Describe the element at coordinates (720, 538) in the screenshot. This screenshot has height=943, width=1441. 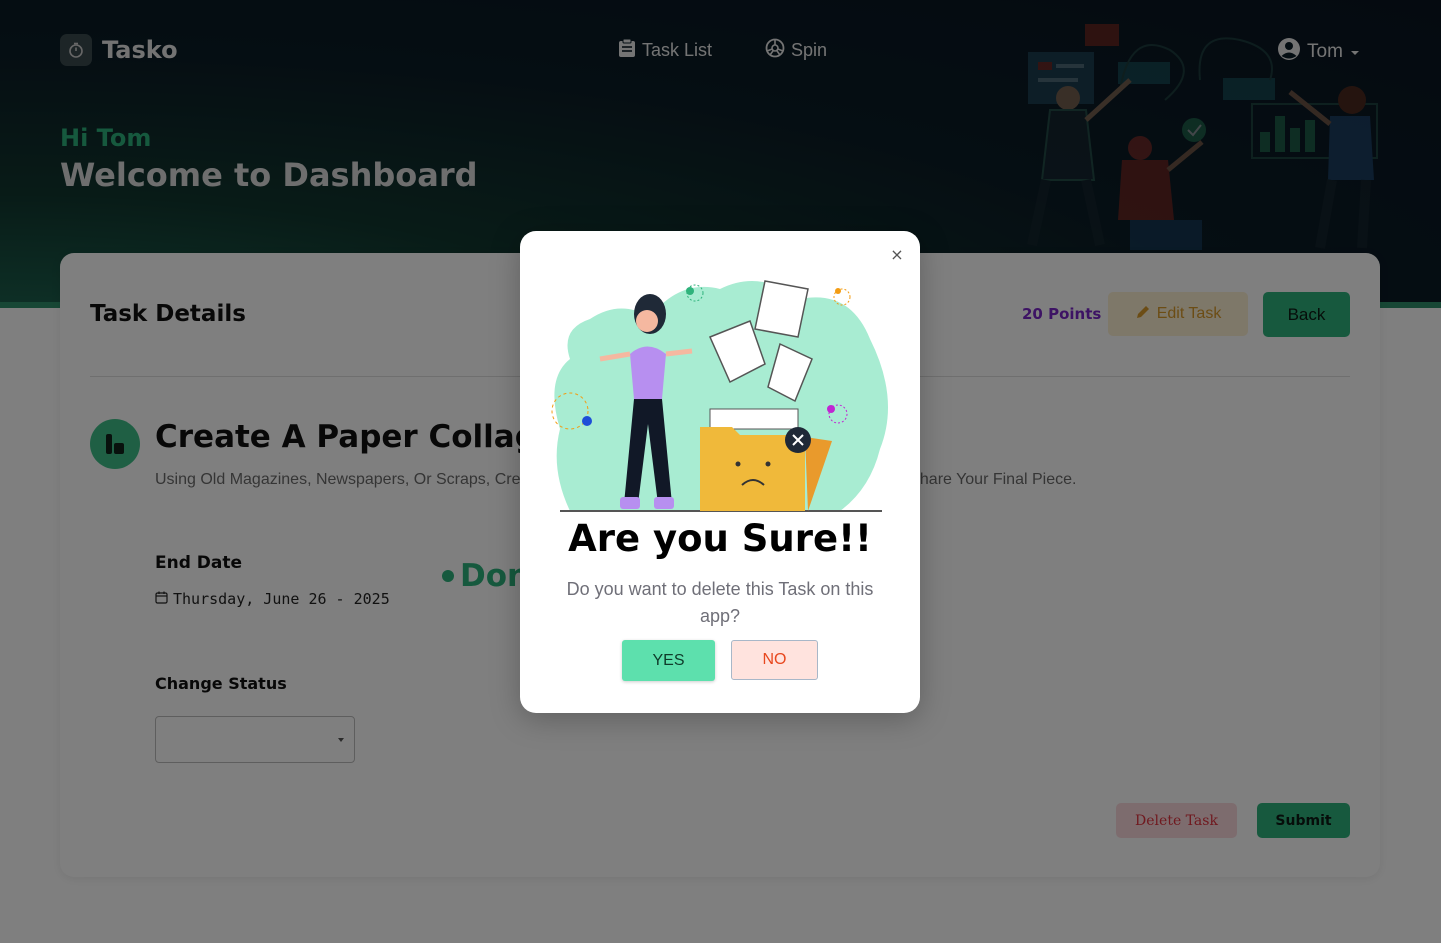
I see `modal-title: Are you Sure!!` at that location.